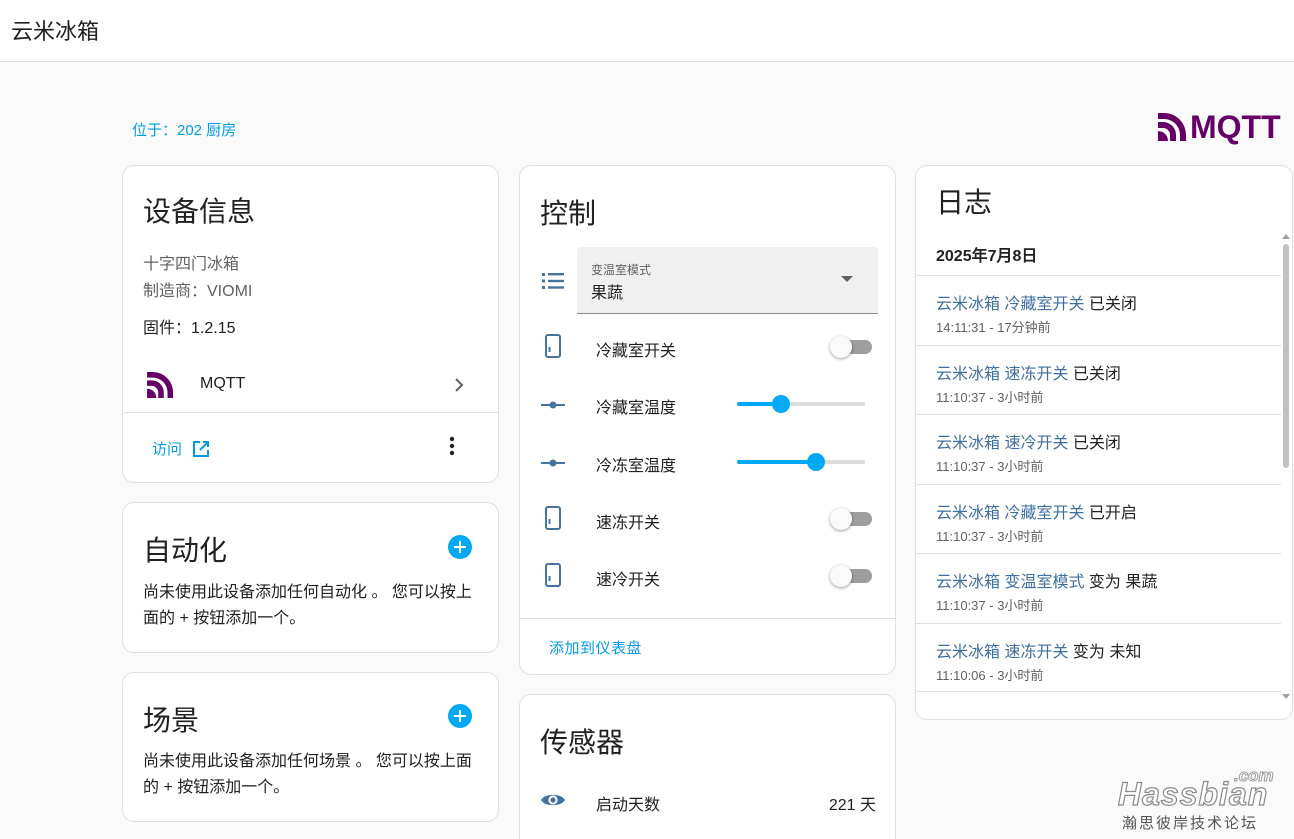 This screenshot has height=839, width=1294. Describe the element at coordinates (167, 449) in the screenshot. I see `visit-label: 访问` at that location.